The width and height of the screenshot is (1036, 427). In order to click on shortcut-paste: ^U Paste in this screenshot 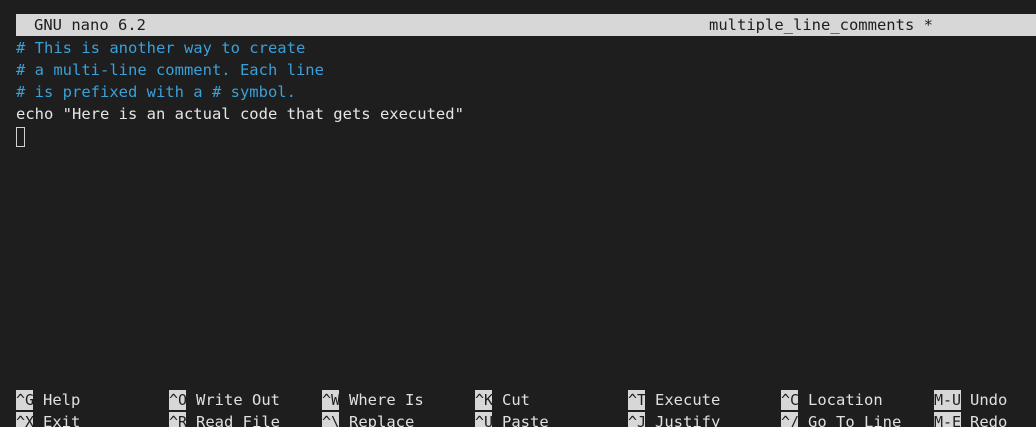, I will do `click(550, 419)`.